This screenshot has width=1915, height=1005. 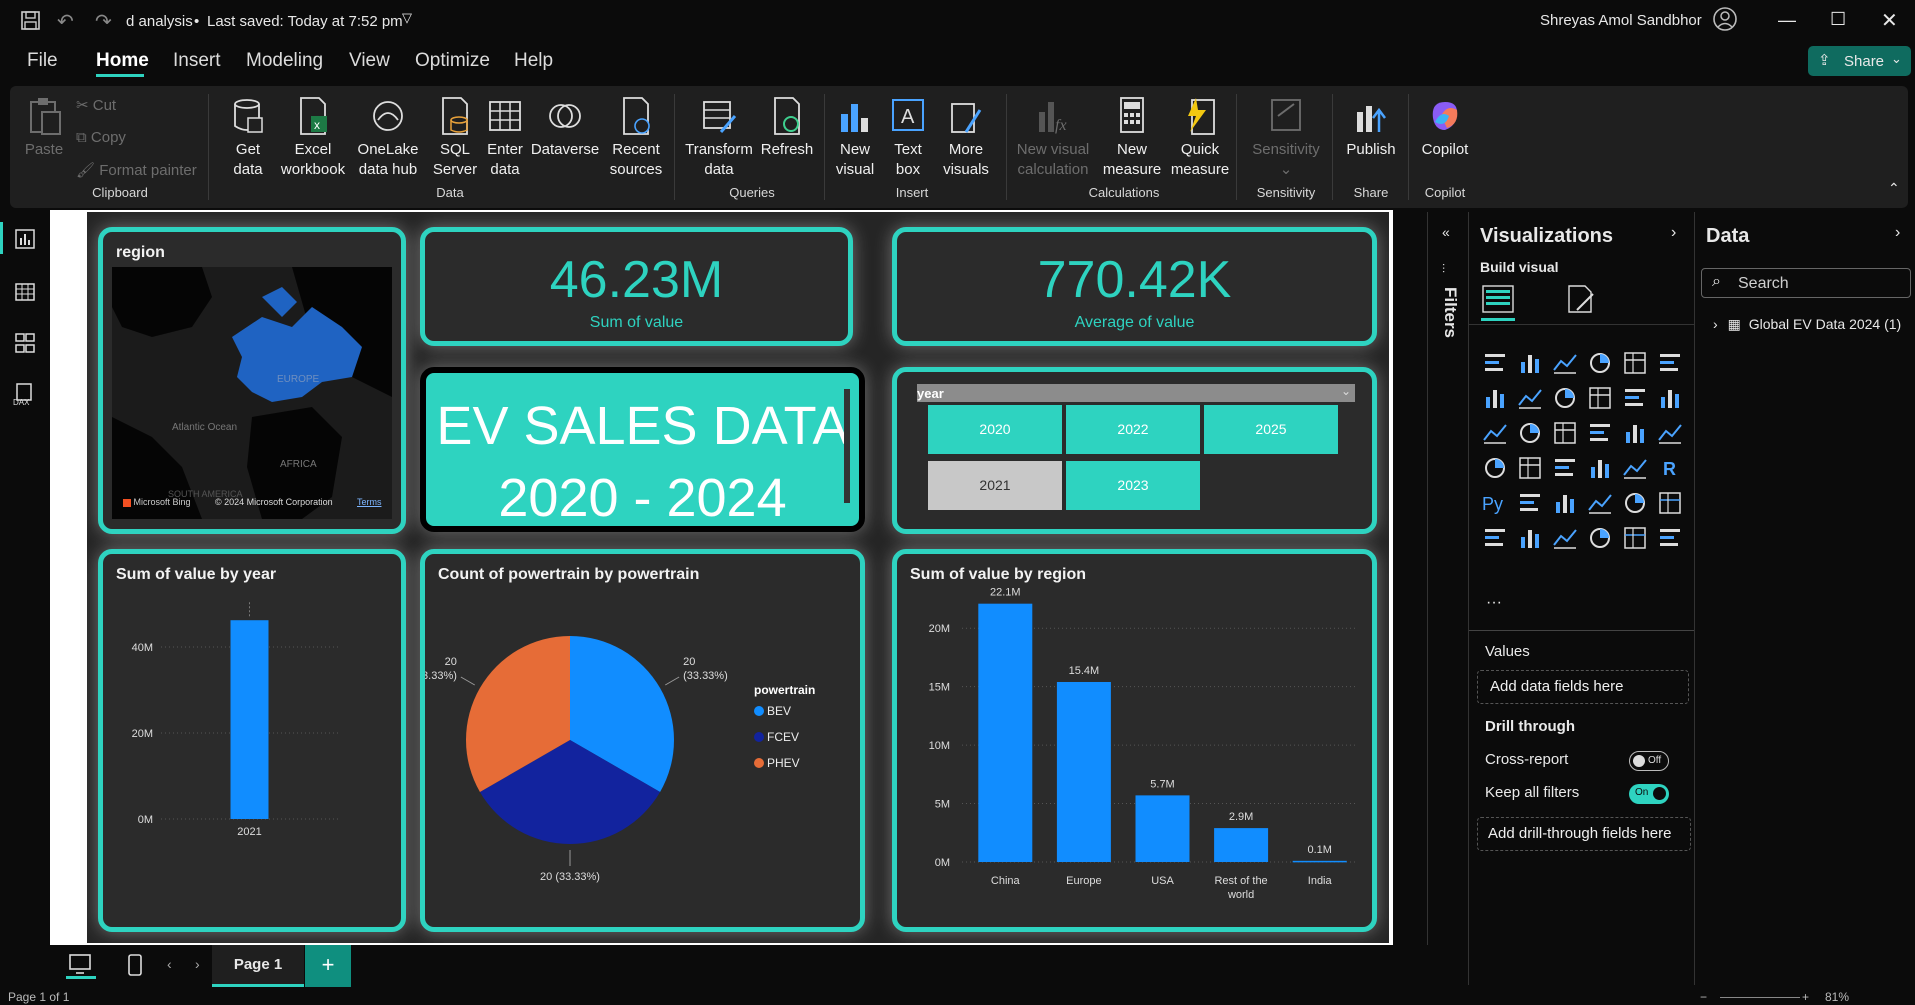 I want to click on chevron-down-icon: ⌄, so click(x=1346, y=391).